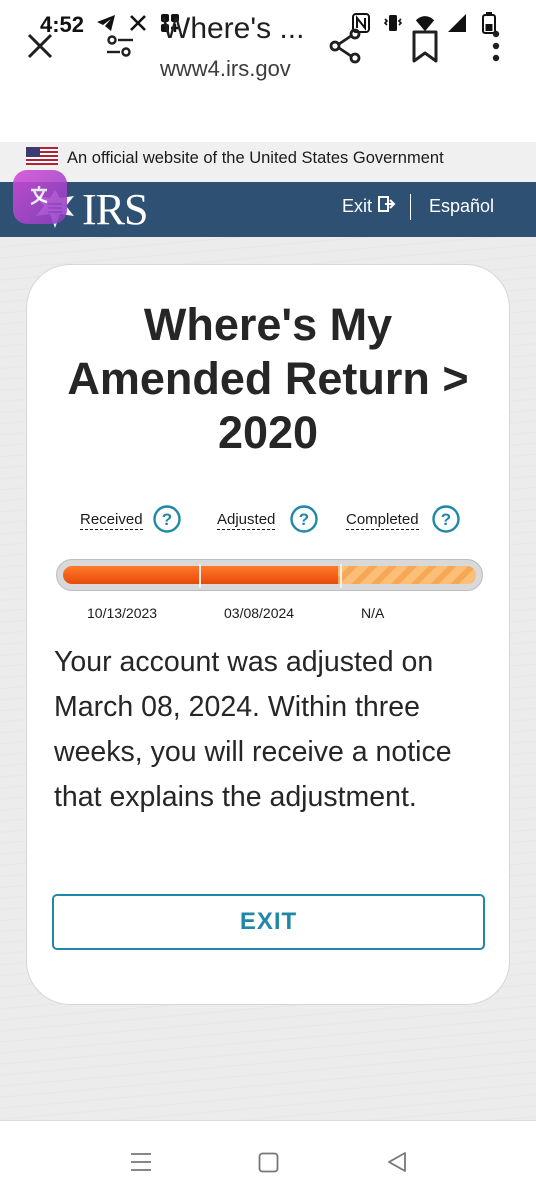 The height and width of the screenshot is (1200, 536). I want to click on card-title: Where's My Amended Return > 2020, so click(268, 379).